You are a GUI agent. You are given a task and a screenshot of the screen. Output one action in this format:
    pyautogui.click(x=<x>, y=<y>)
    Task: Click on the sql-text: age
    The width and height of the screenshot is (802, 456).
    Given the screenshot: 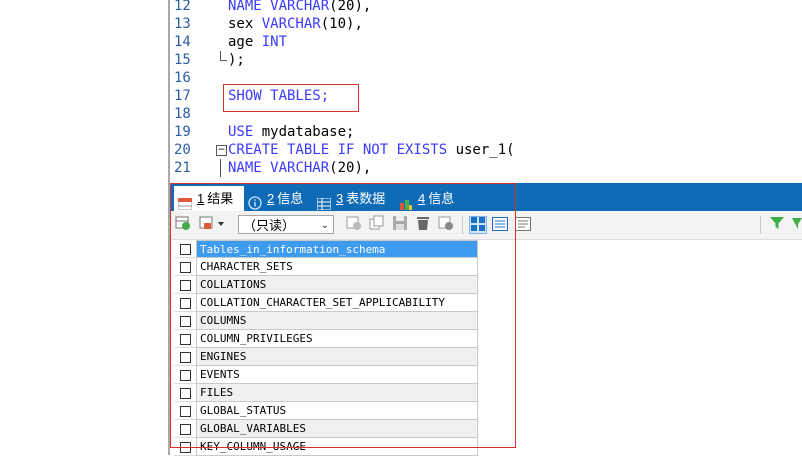 What is the action you would take?
    pyautogui.click(x=245, y=42)
    